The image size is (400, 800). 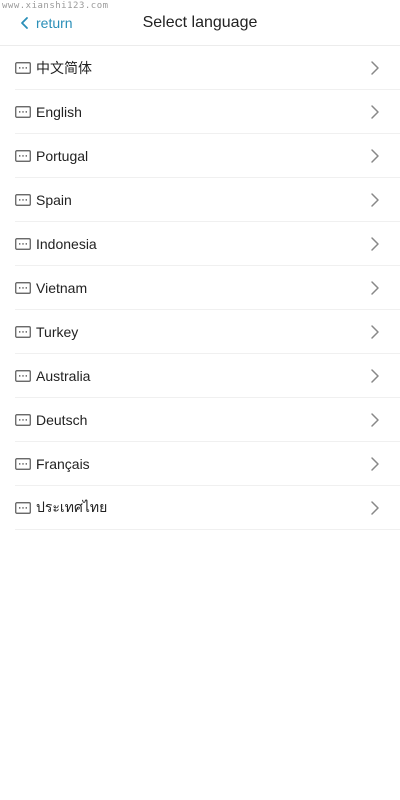 I want to click on language-item: 中文简体, so click(x=207, y=68).